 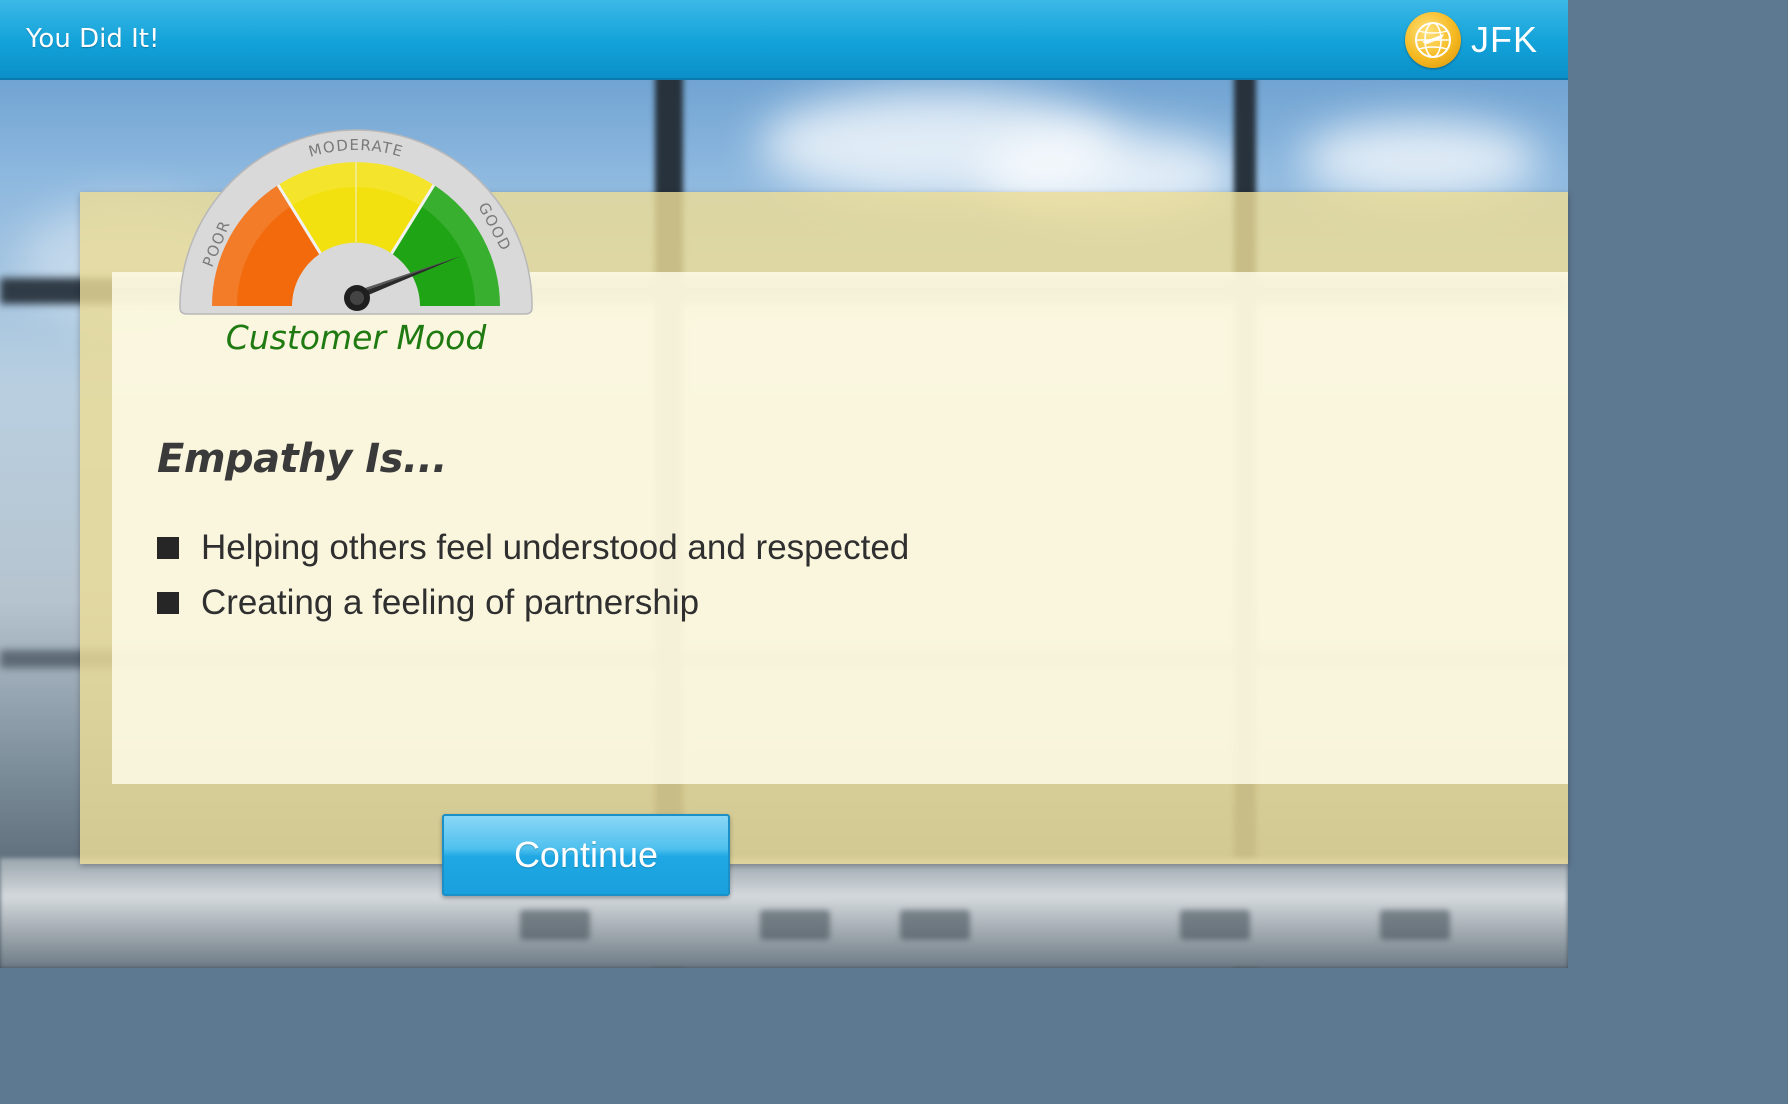 I want to click on list-item: Creating a feeling of partnership, so click(x=533, y=602).